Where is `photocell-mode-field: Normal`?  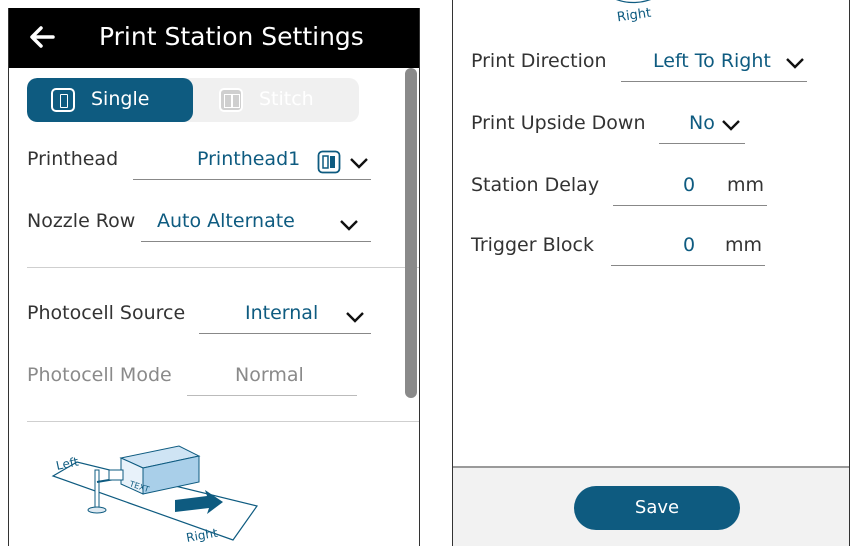 photocell-mode-field: Normal is located at coordinates (272, 380).